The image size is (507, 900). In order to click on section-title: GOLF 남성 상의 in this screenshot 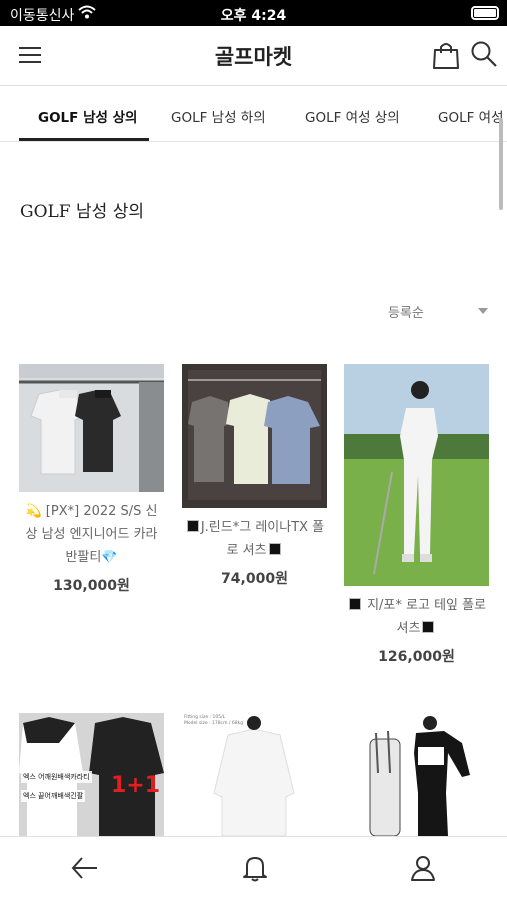, I will do `click(82, 212)`.